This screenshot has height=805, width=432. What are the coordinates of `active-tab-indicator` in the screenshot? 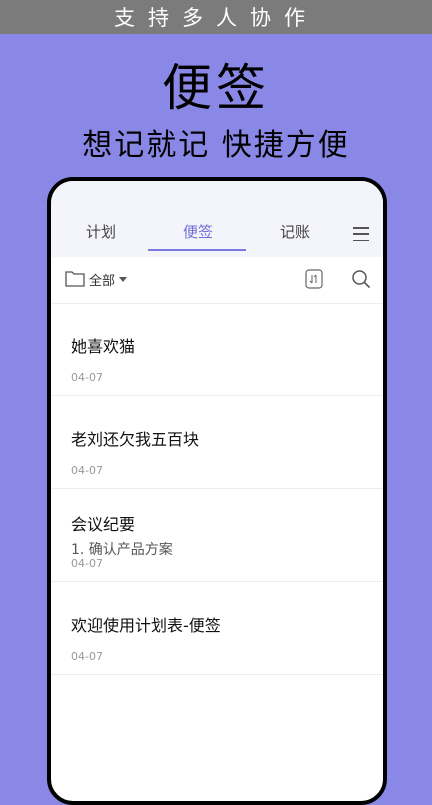 It's located at (197, 250).